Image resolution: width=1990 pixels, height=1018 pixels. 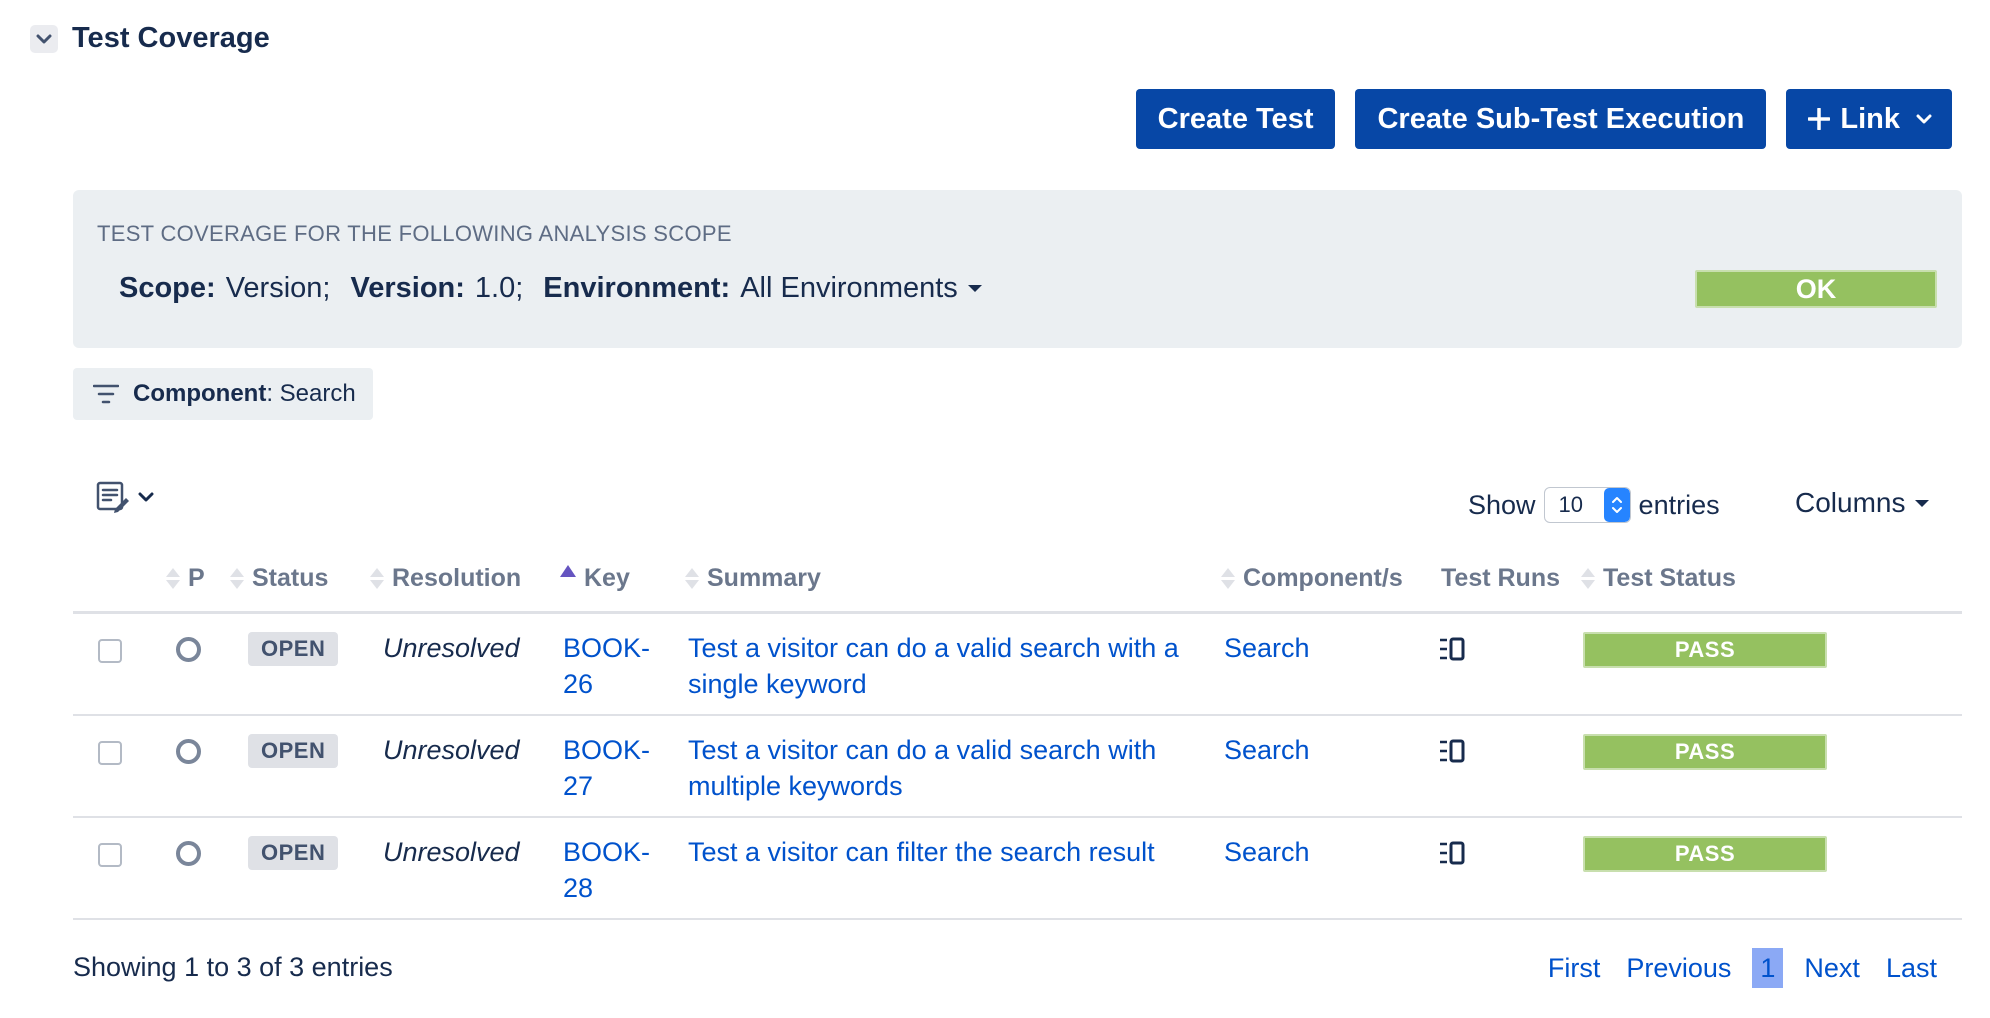 What do you see at coordinates (445, 578) in the screenshot?
I see `column-header-resolution: Resolution` at bounding box center [445, 578].